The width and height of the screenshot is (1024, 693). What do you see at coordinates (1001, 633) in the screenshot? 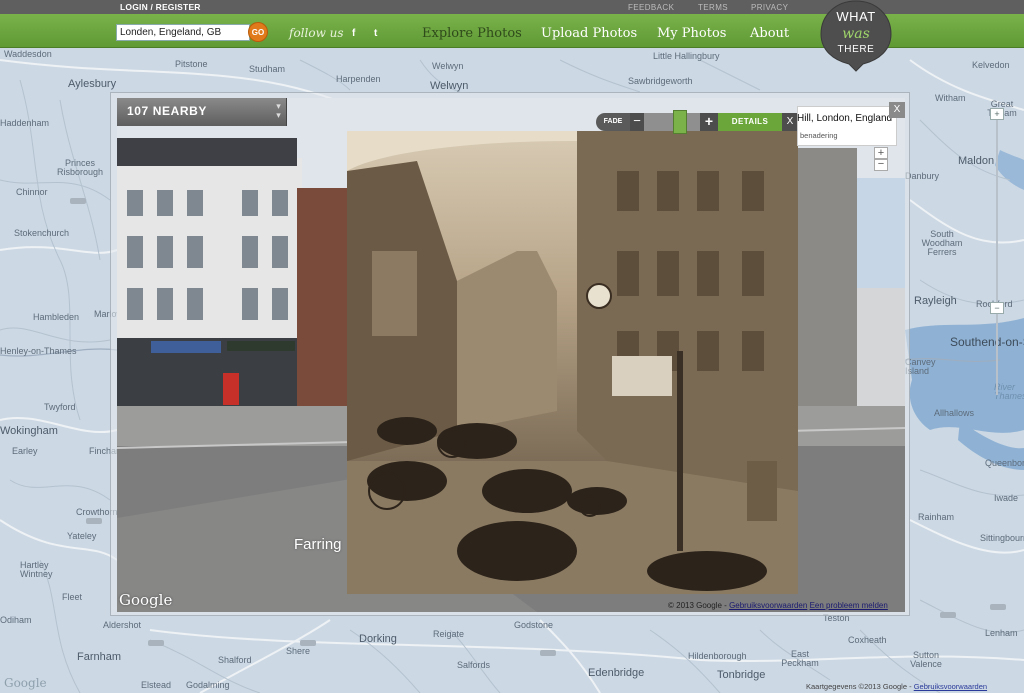
I see `map-place-label: Lenham` at bounding box center [1001, 633].